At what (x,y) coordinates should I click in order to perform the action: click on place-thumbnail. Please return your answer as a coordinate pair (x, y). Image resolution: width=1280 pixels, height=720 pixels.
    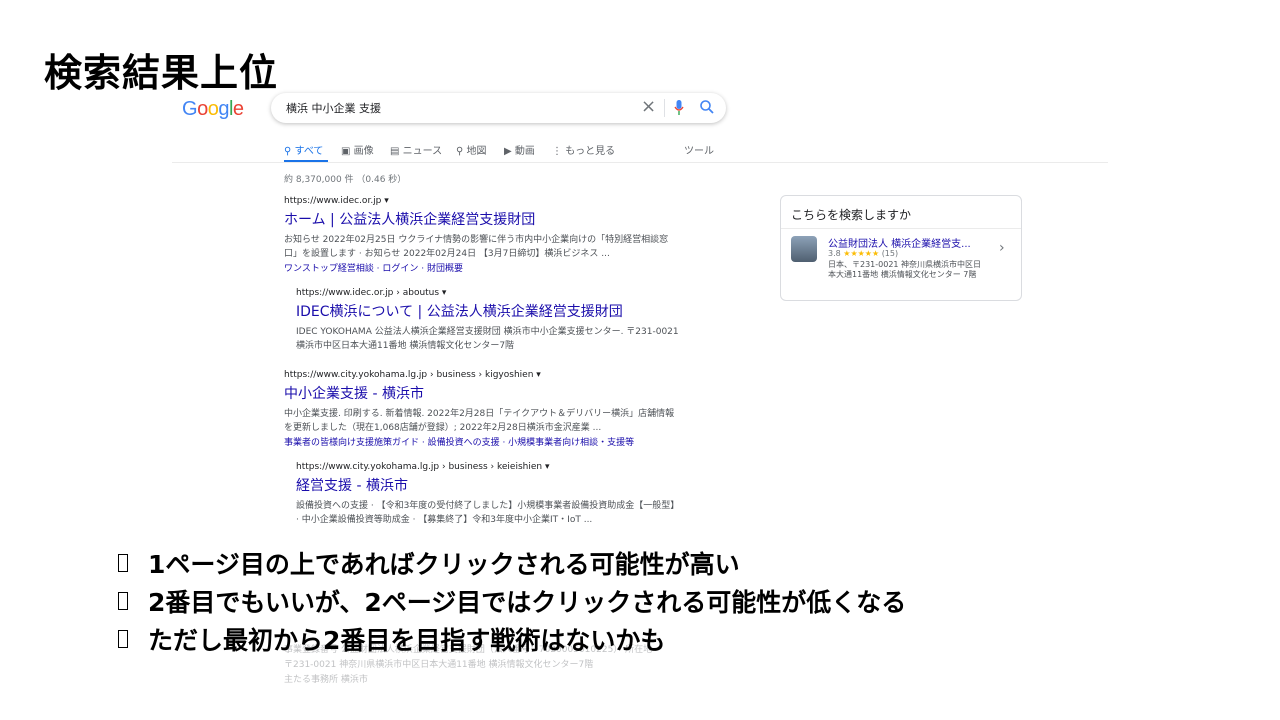
    Looking at the image, I should click on (804, 249).